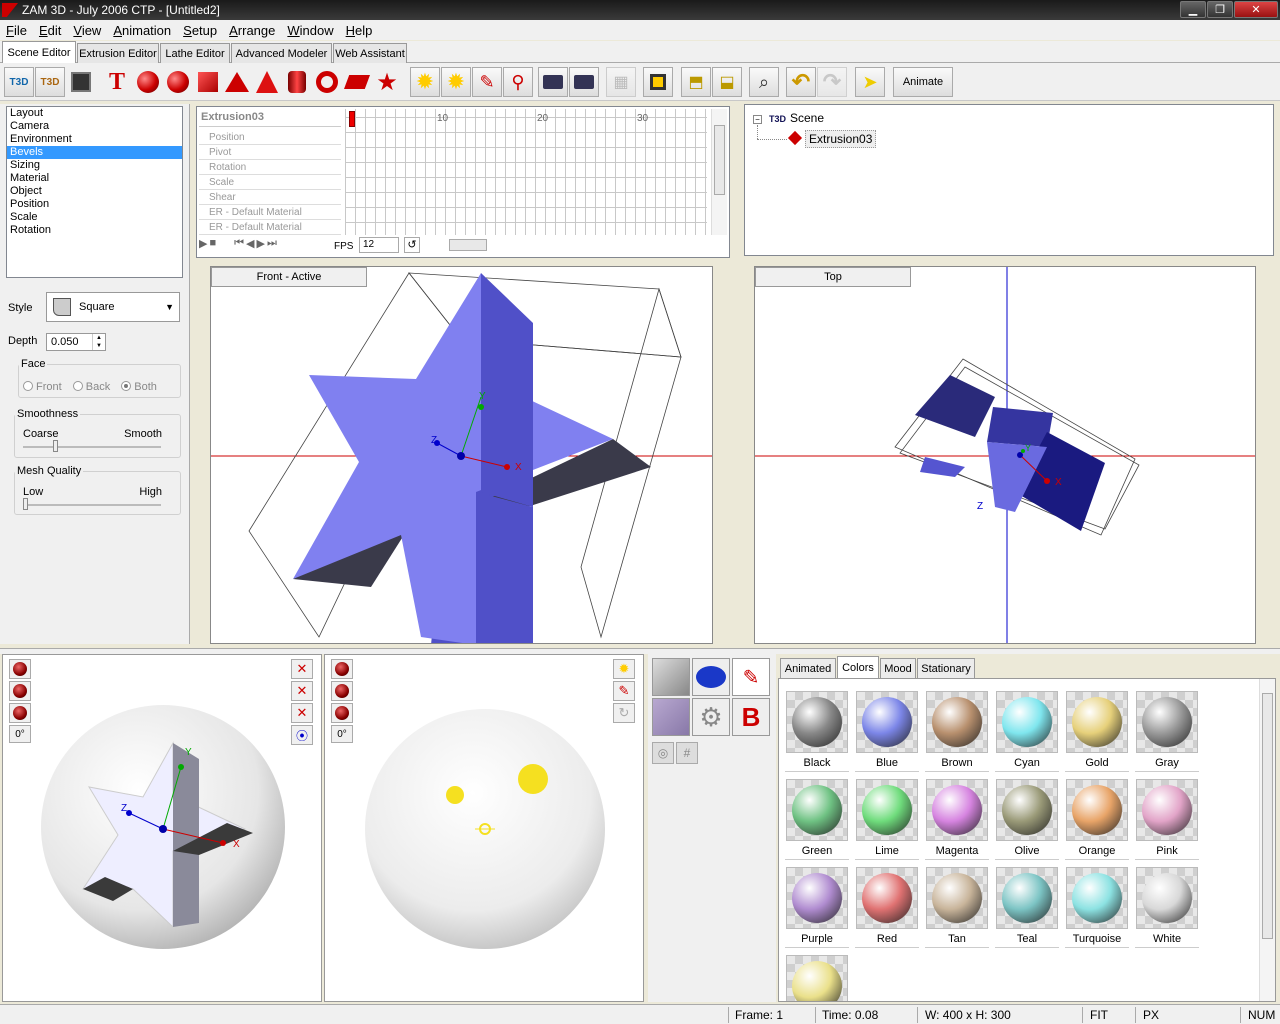 The width and height of the screenshot is (1280, 1024). I want to click on menu-edit: Edit, so click(50, 30).